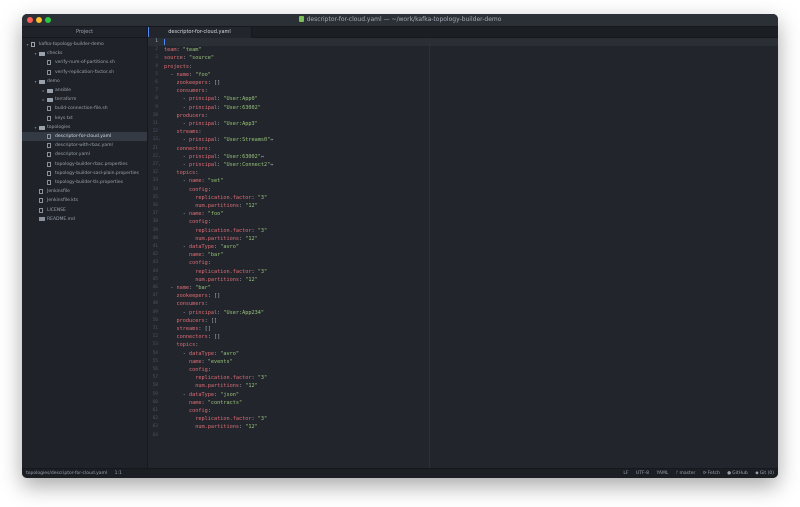  What do you see at coordinates (153, 214) in the screenshot?
I see `line-number: 37` at bounding box center [153, 214].